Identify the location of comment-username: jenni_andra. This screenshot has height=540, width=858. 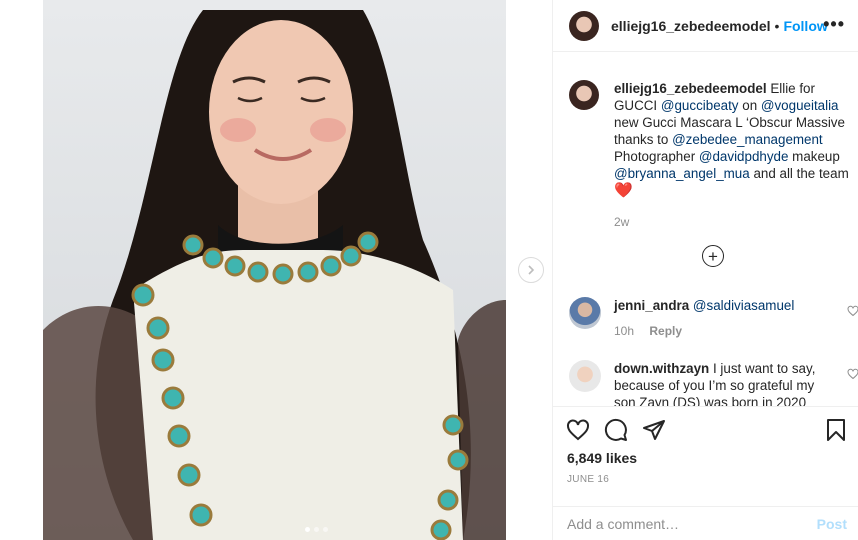
(651, 305).